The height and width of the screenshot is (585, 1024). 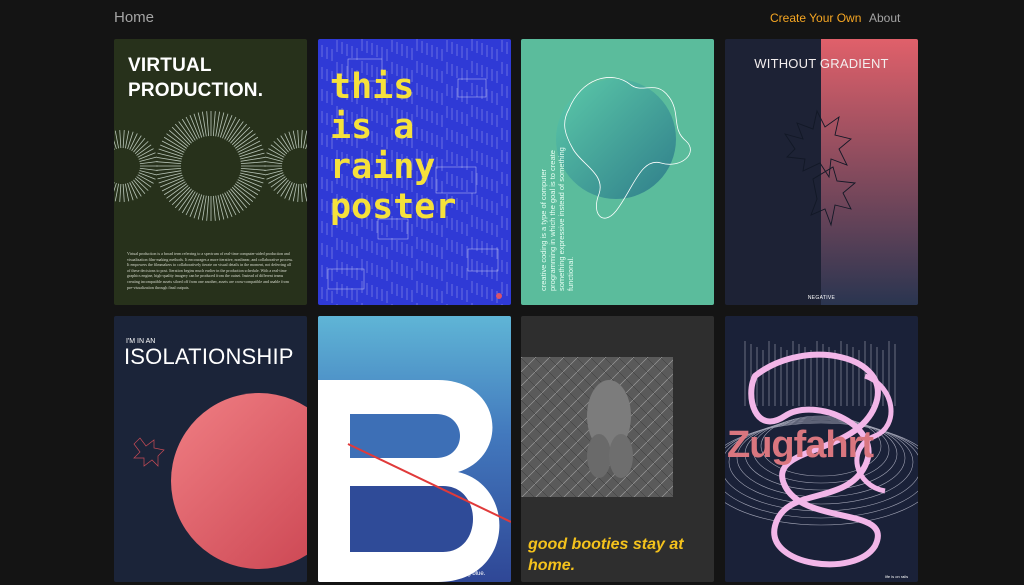 What do you see at coordinates (821, 63) in the screenshot?
I see `poster-title: WITHOUT GRADIENT` at bounding box center [821, 63].